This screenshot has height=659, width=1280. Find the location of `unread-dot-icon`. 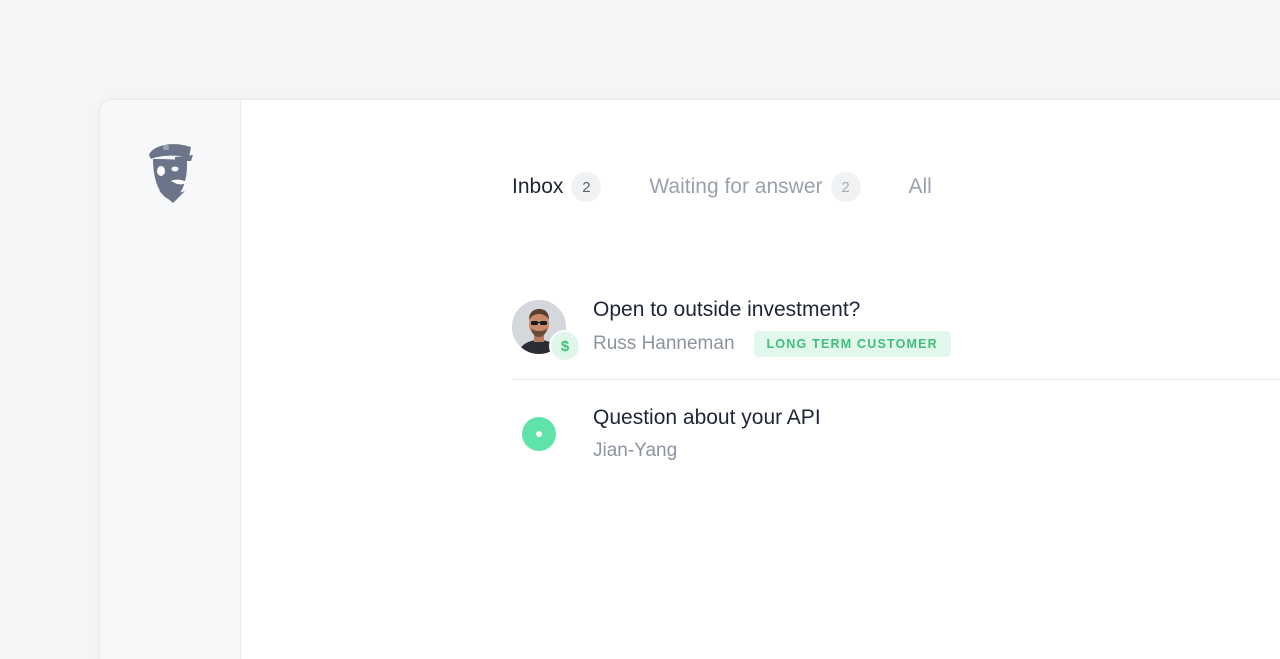

unread-dot-icon is located at coordinates (539, 434).